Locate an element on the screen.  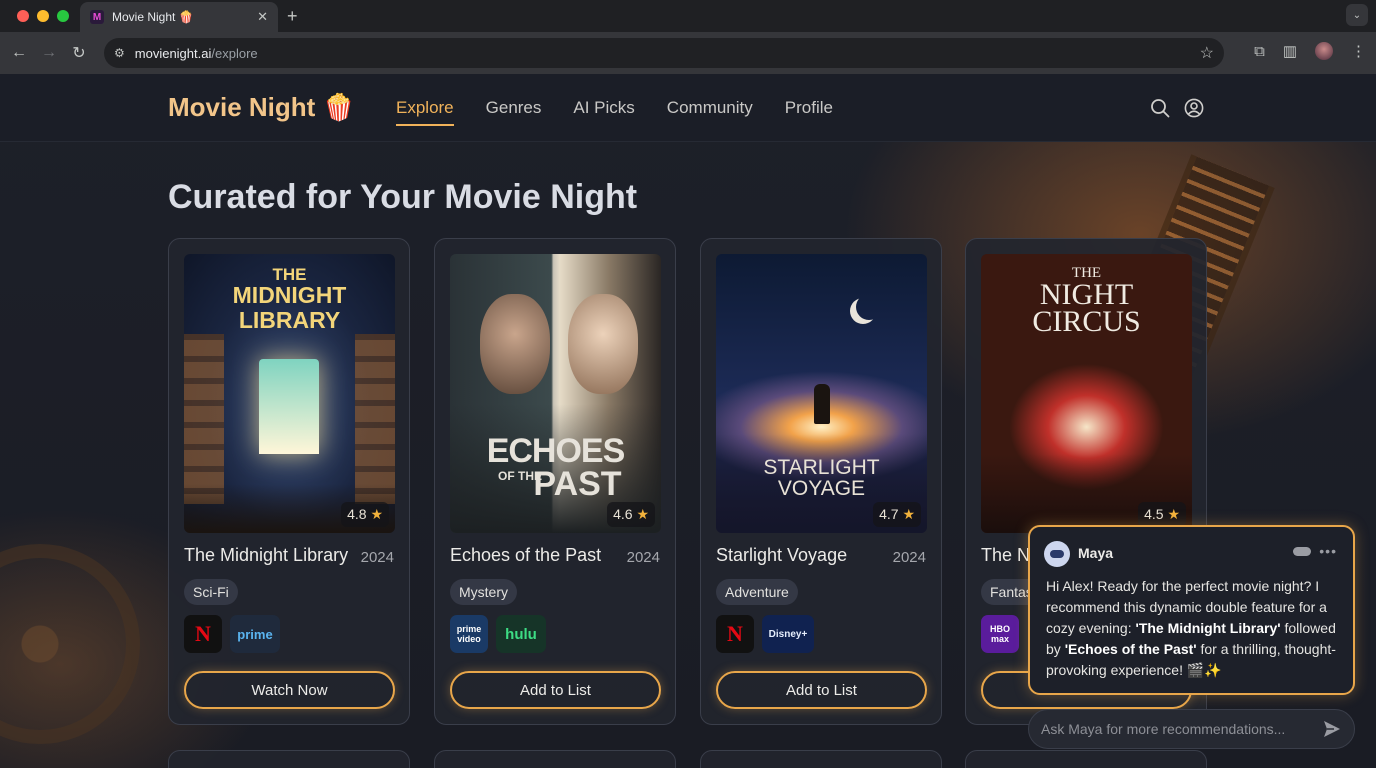
close-tab-icon: ✕ is located at coordinates (262, 17).